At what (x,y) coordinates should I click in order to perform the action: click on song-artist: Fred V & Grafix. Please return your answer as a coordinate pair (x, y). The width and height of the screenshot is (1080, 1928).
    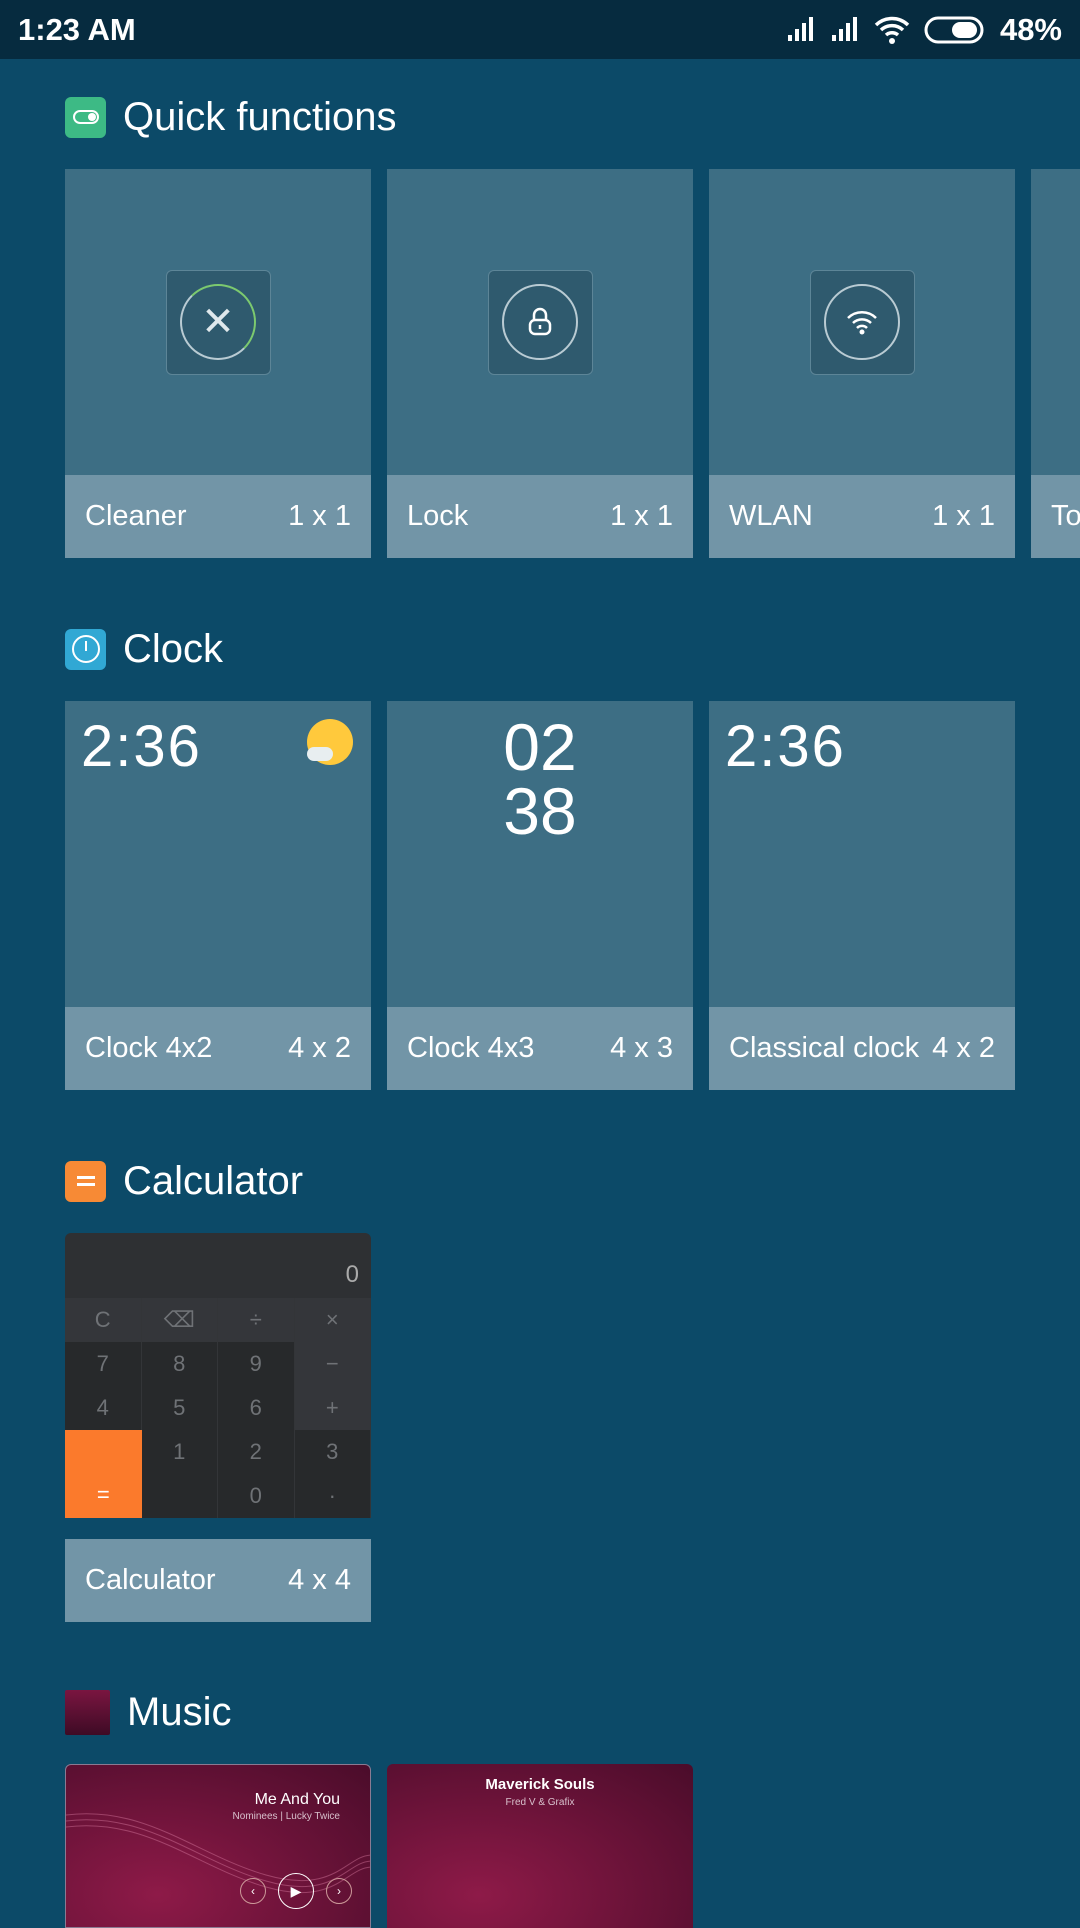
    Looking at the image, I should click on (540, 1802).